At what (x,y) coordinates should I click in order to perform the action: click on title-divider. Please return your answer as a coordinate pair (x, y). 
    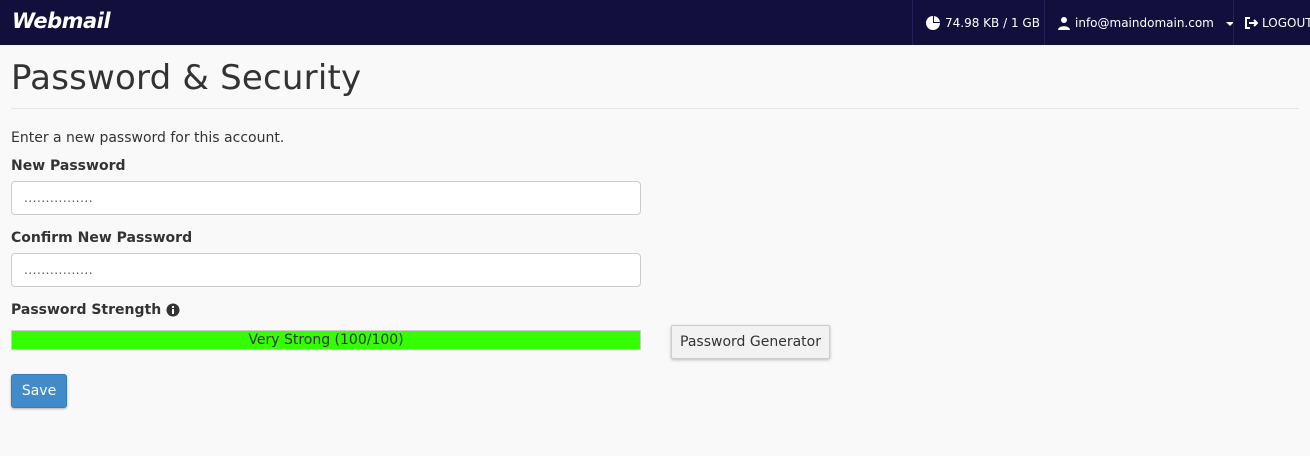
    Looking at the image, I should click on (655, 108).